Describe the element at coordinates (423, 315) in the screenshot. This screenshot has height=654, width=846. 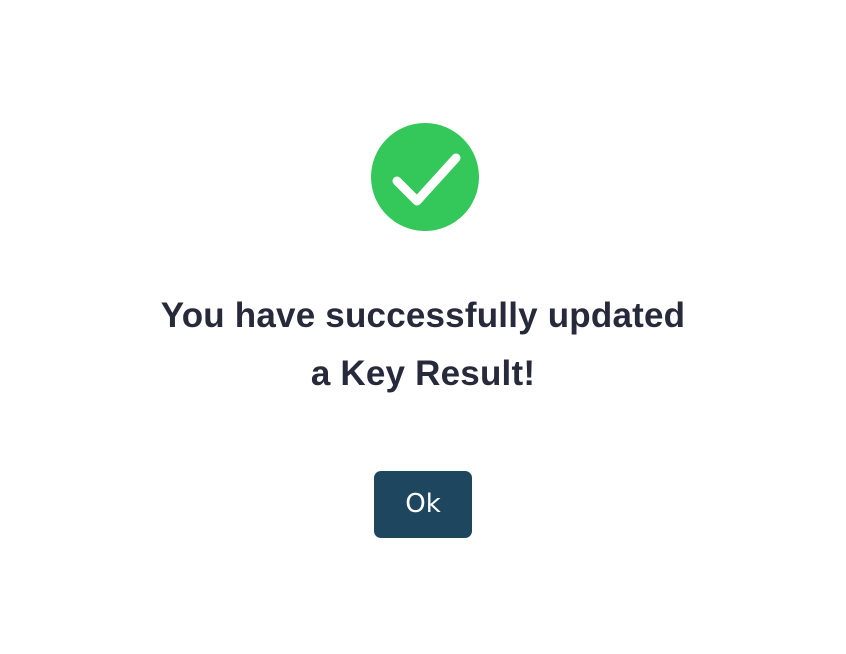
I see `success-message-line-1: You have successfully updated` at that location.